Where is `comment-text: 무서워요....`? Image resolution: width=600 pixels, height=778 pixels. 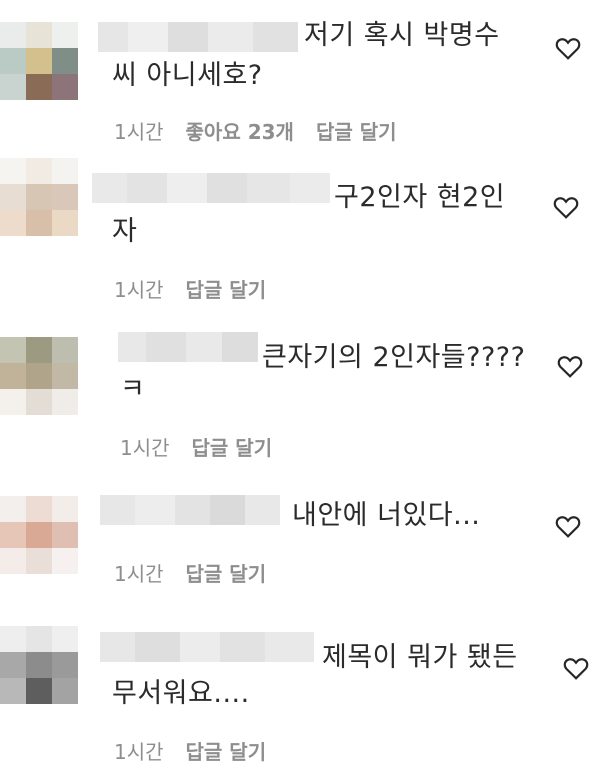
comment-text: 무서워요.... is located at coordinates (181, 693).